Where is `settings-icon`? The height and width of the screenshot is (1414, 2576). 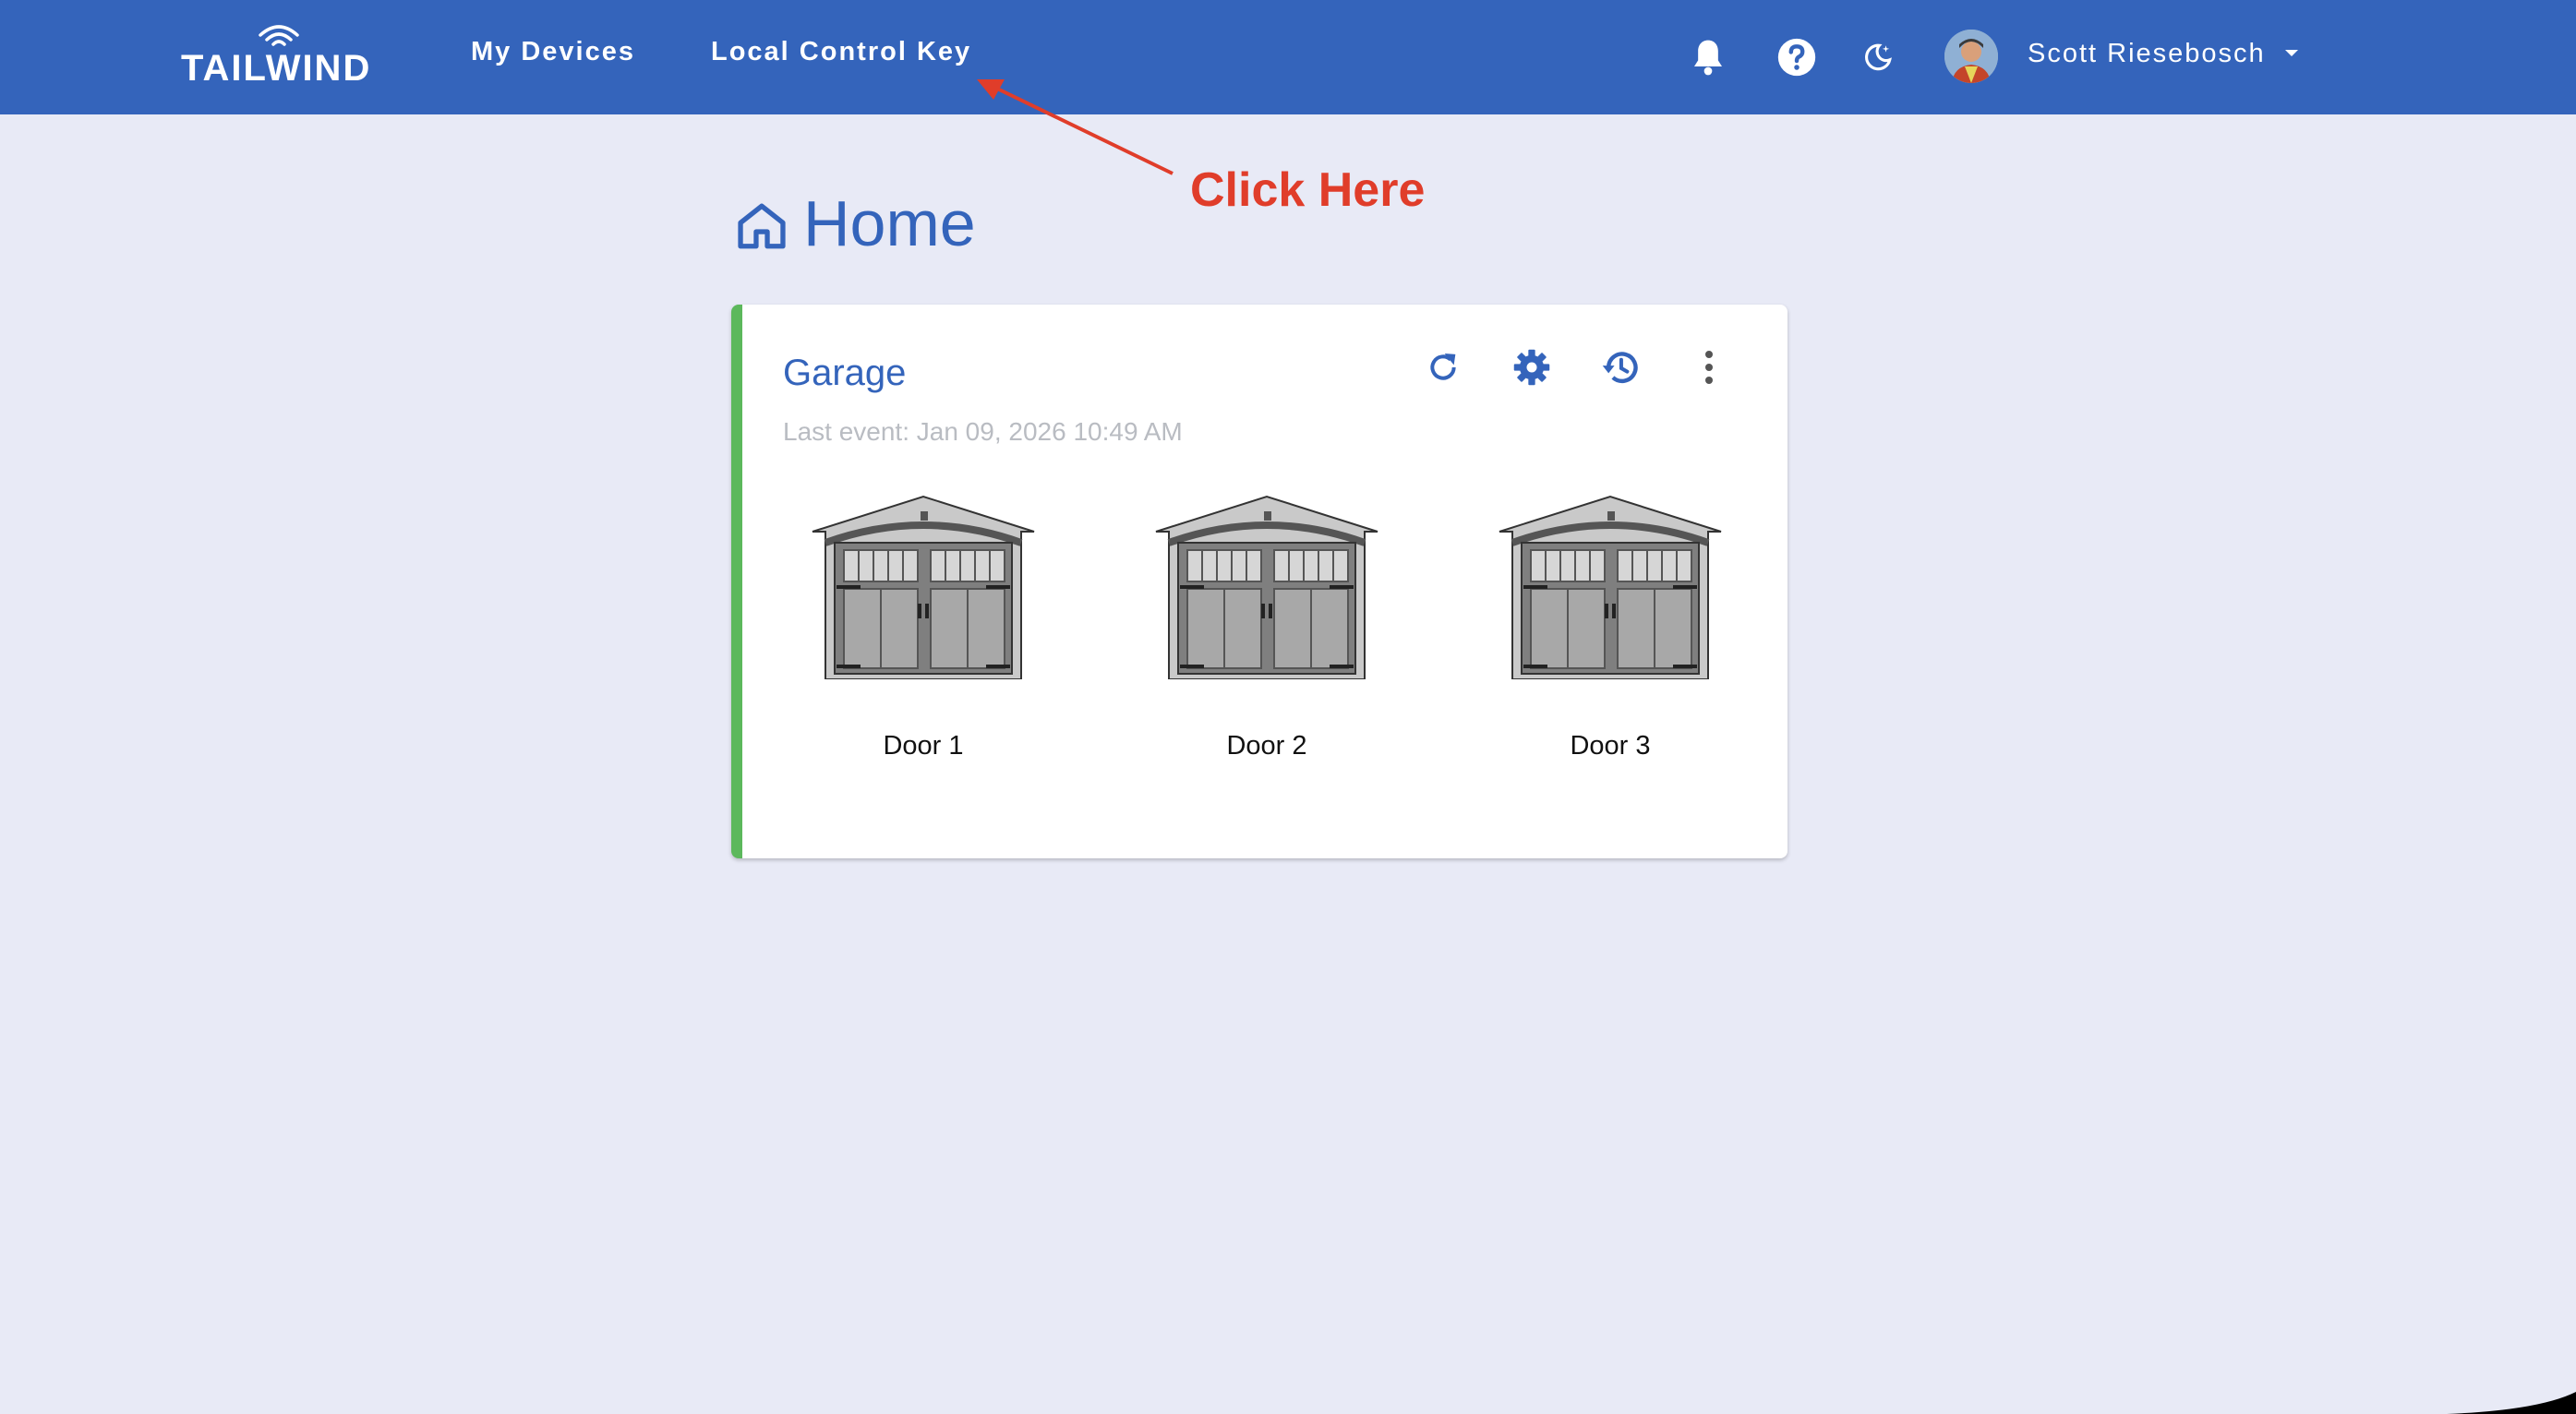
settings-icon is located at coordinates (1531, 368).